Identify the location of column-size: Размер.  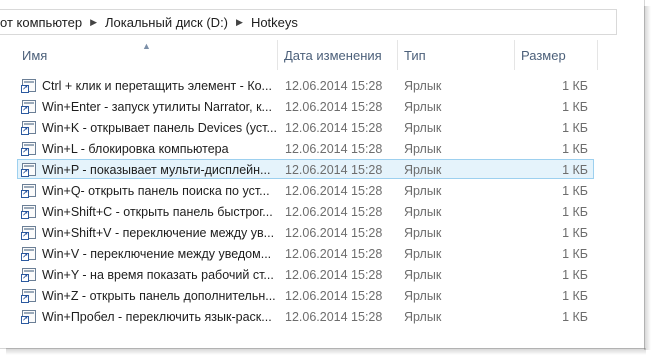
(557, 55).